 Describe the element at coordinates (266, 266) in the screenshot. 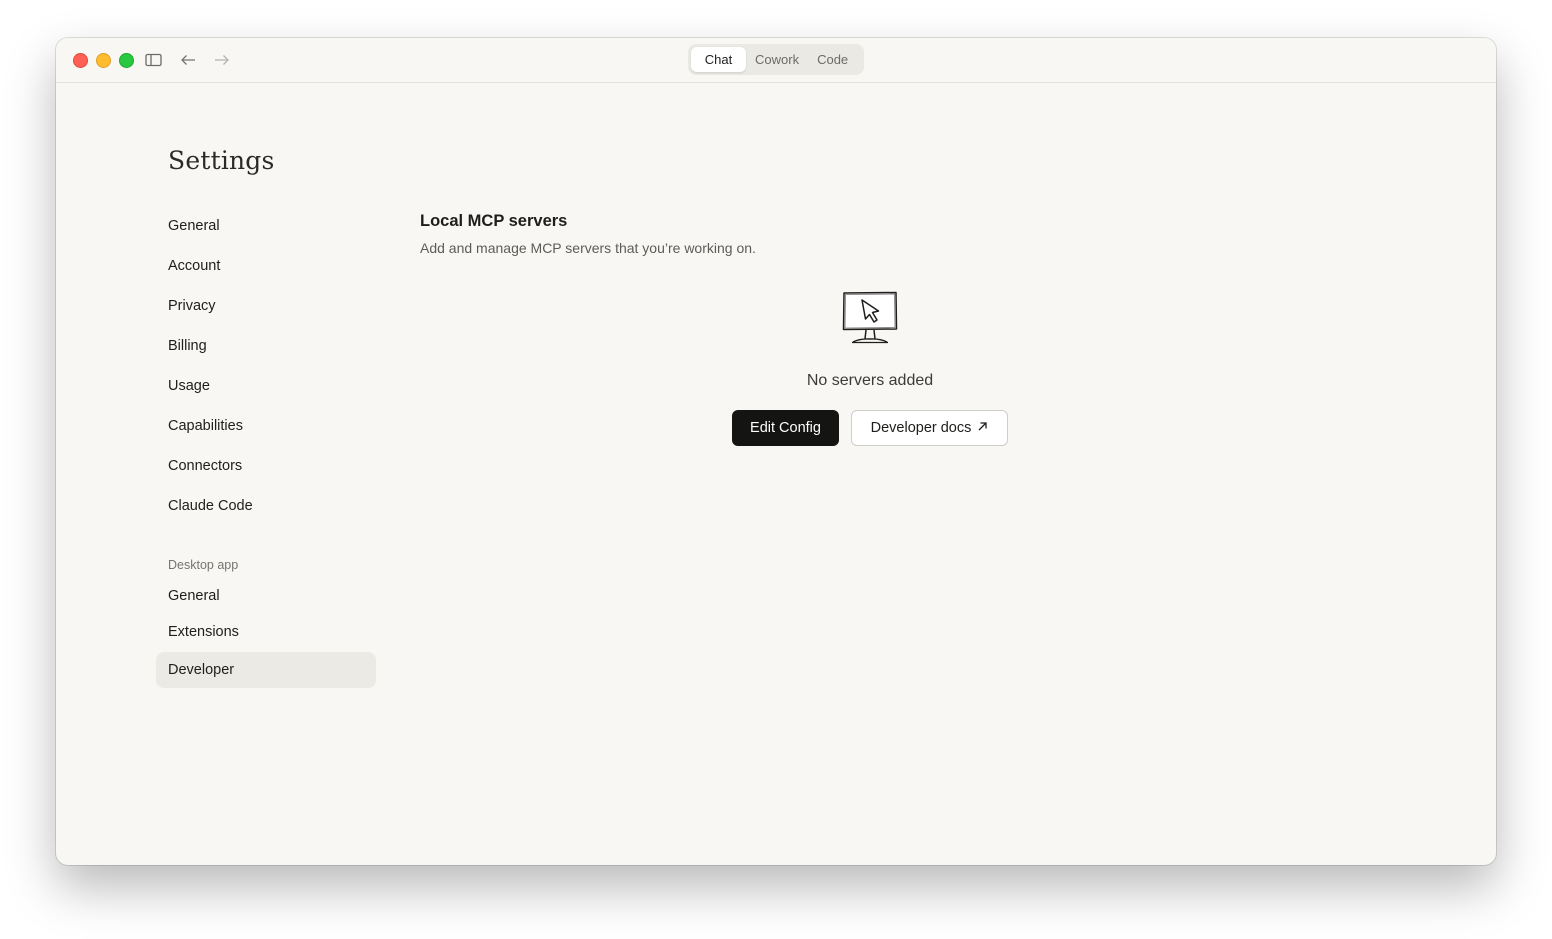

I see `sidebar-item-account: Account` at that location.